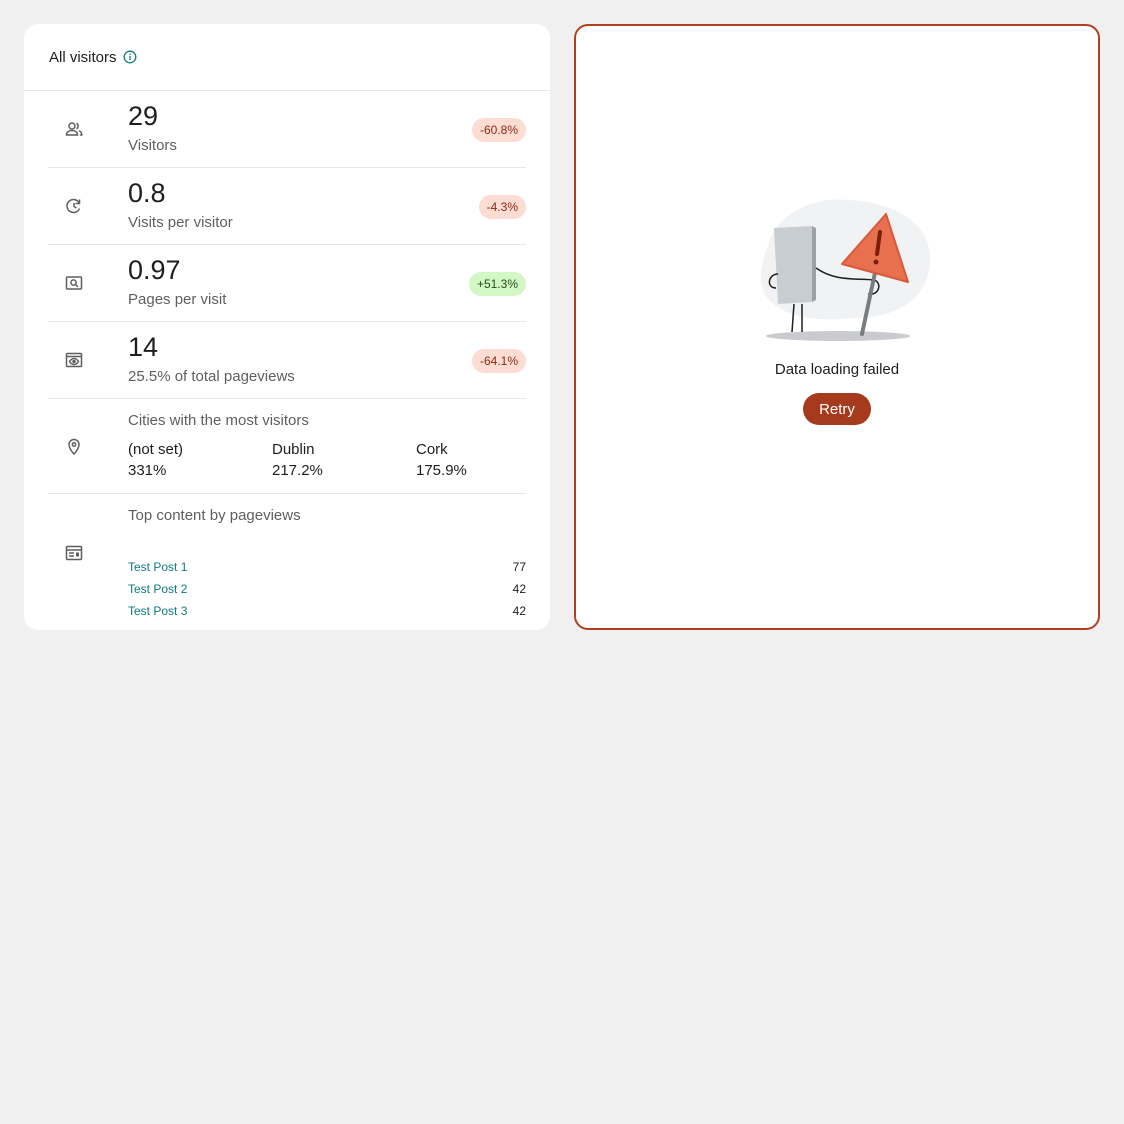  I want to click on city-value: 175.9%, so click(441, 470).